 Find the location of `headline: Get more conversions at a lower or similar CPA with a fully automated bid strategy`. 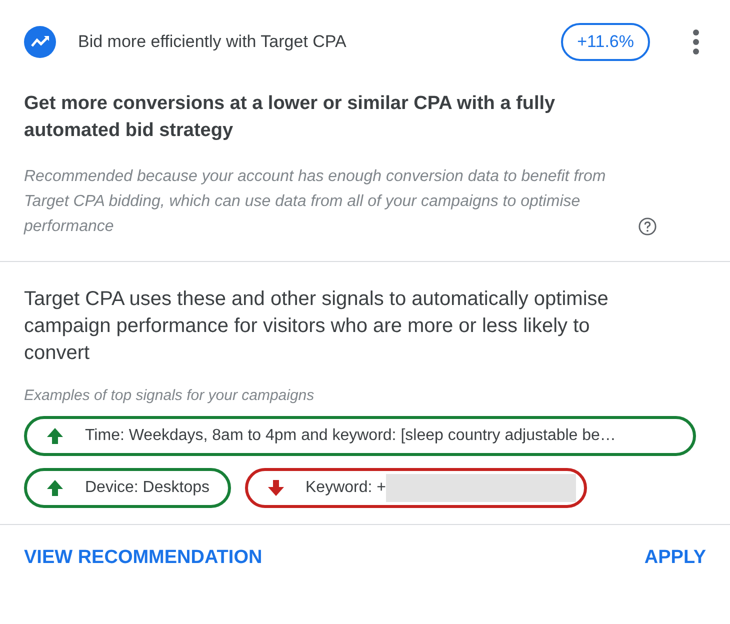

headline: Get more conversions at a lower or similar CPA with a fully automated bid strategy is located at coordinates (290, 117).